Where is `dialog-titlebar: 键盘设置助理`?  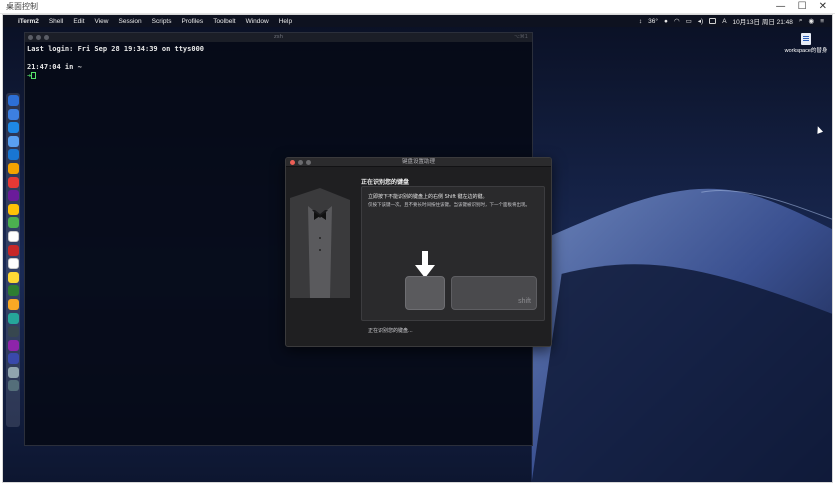
dialog-titlebar: 键盘设置助理 is located at coordinates (418, 162).